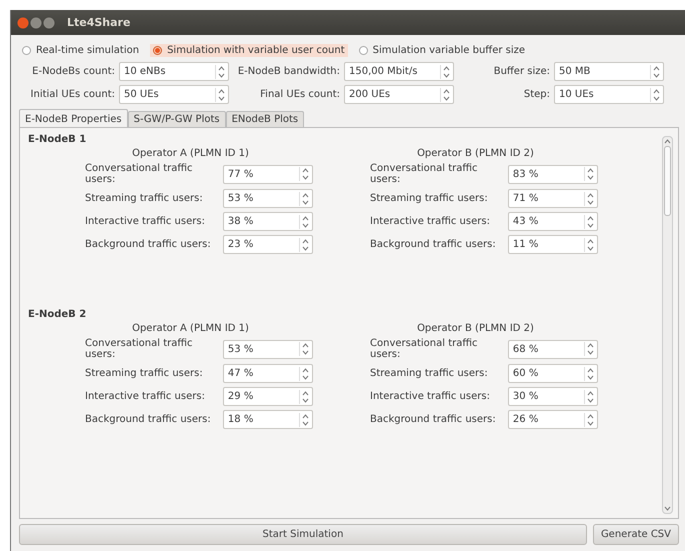 The width and height of the screenshot is (685, 551). I want to click on spin-field: 30 %, so click(553, 396).